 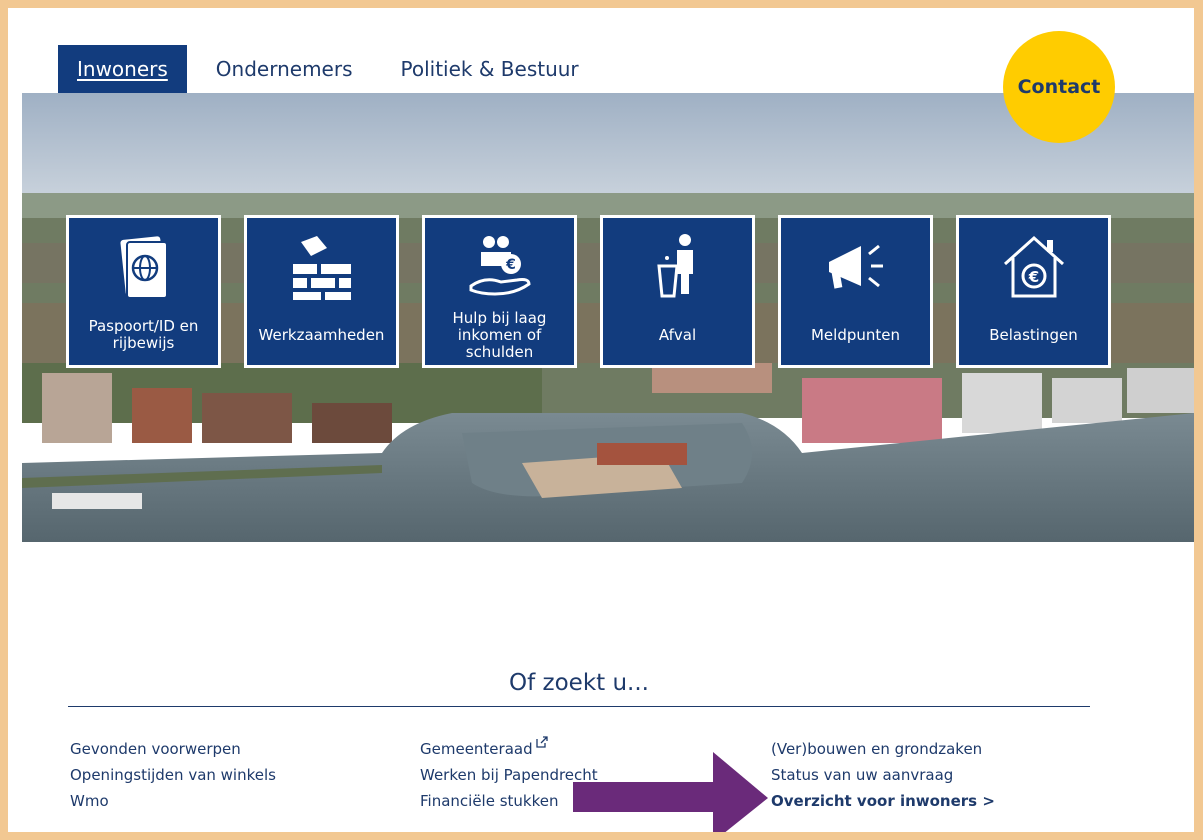 I want to click on tile-label: Werkzaamheden, so click(x=321, y=334).